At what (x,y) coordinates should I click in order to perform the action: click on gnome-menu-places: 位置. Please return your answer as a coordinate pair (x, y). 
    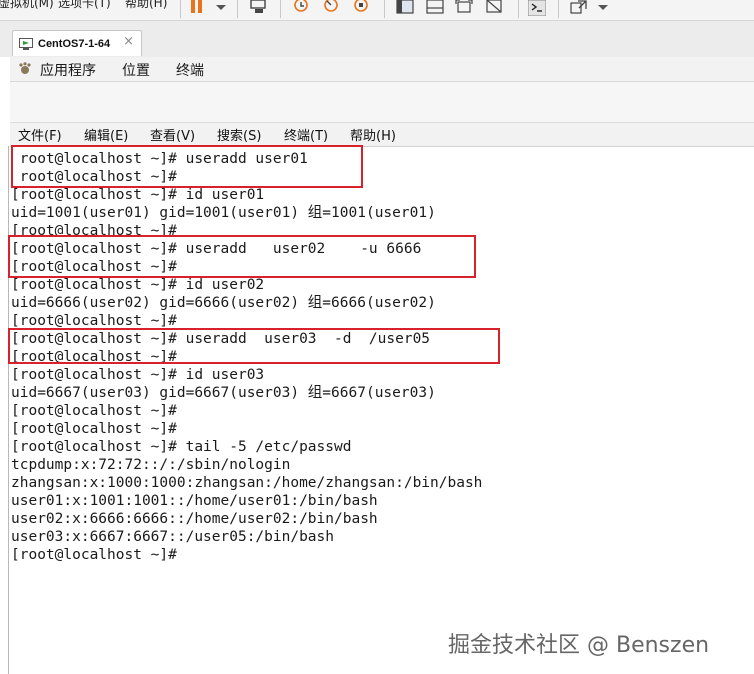
    Looking at the image, I should click on (136, 70).